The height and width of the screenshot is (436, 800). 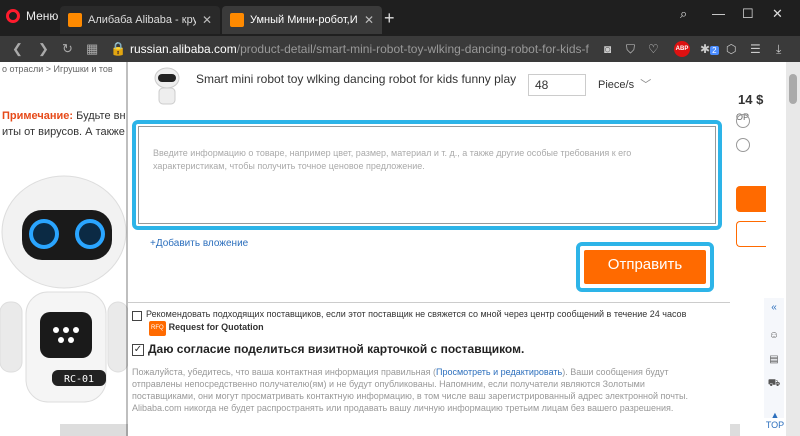 What do you see at coordinates (731, 49) in the screenshot?
I see `cube-icon: ⬡` at bounding box center [731, 49].